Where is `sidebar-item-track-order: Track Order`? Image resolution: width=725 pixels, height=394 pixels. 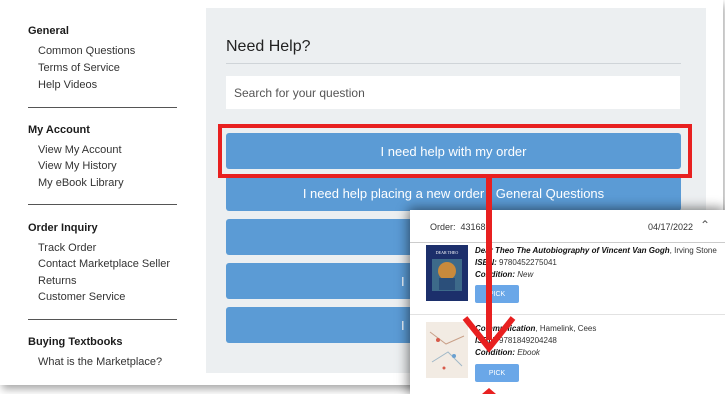
sidebar-item-track-order: Track Order is located at coordinates (67, 248).